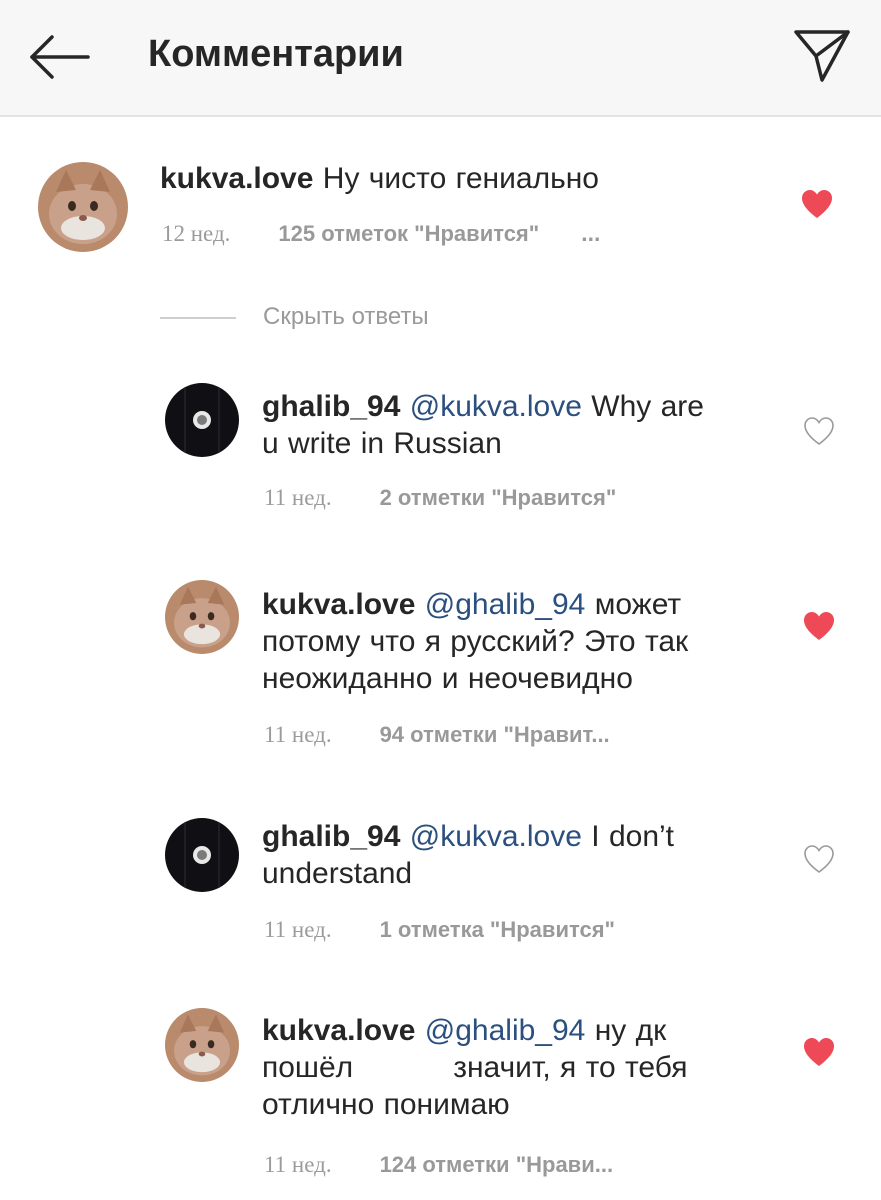  What do you see at coordinates (638, 604) in the screenshot?
I see `reply-body-line1: может` at bounding box center [638, 604].